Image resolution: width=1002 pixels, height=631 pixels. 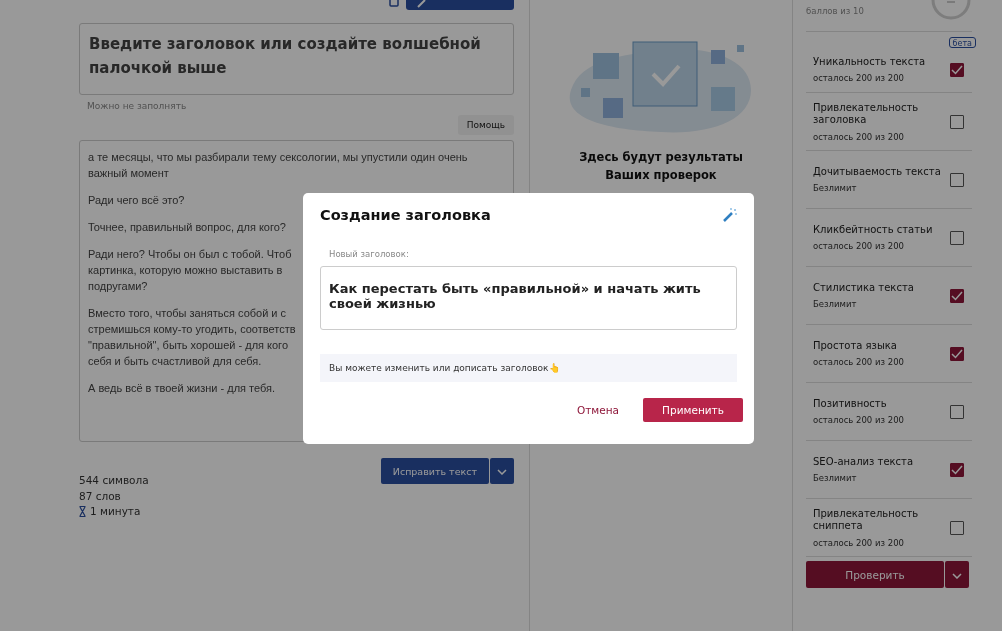 I want to click on title-field: Введите заголовок или создайте волшебной палочкой выше, so click(x=296, y=59).